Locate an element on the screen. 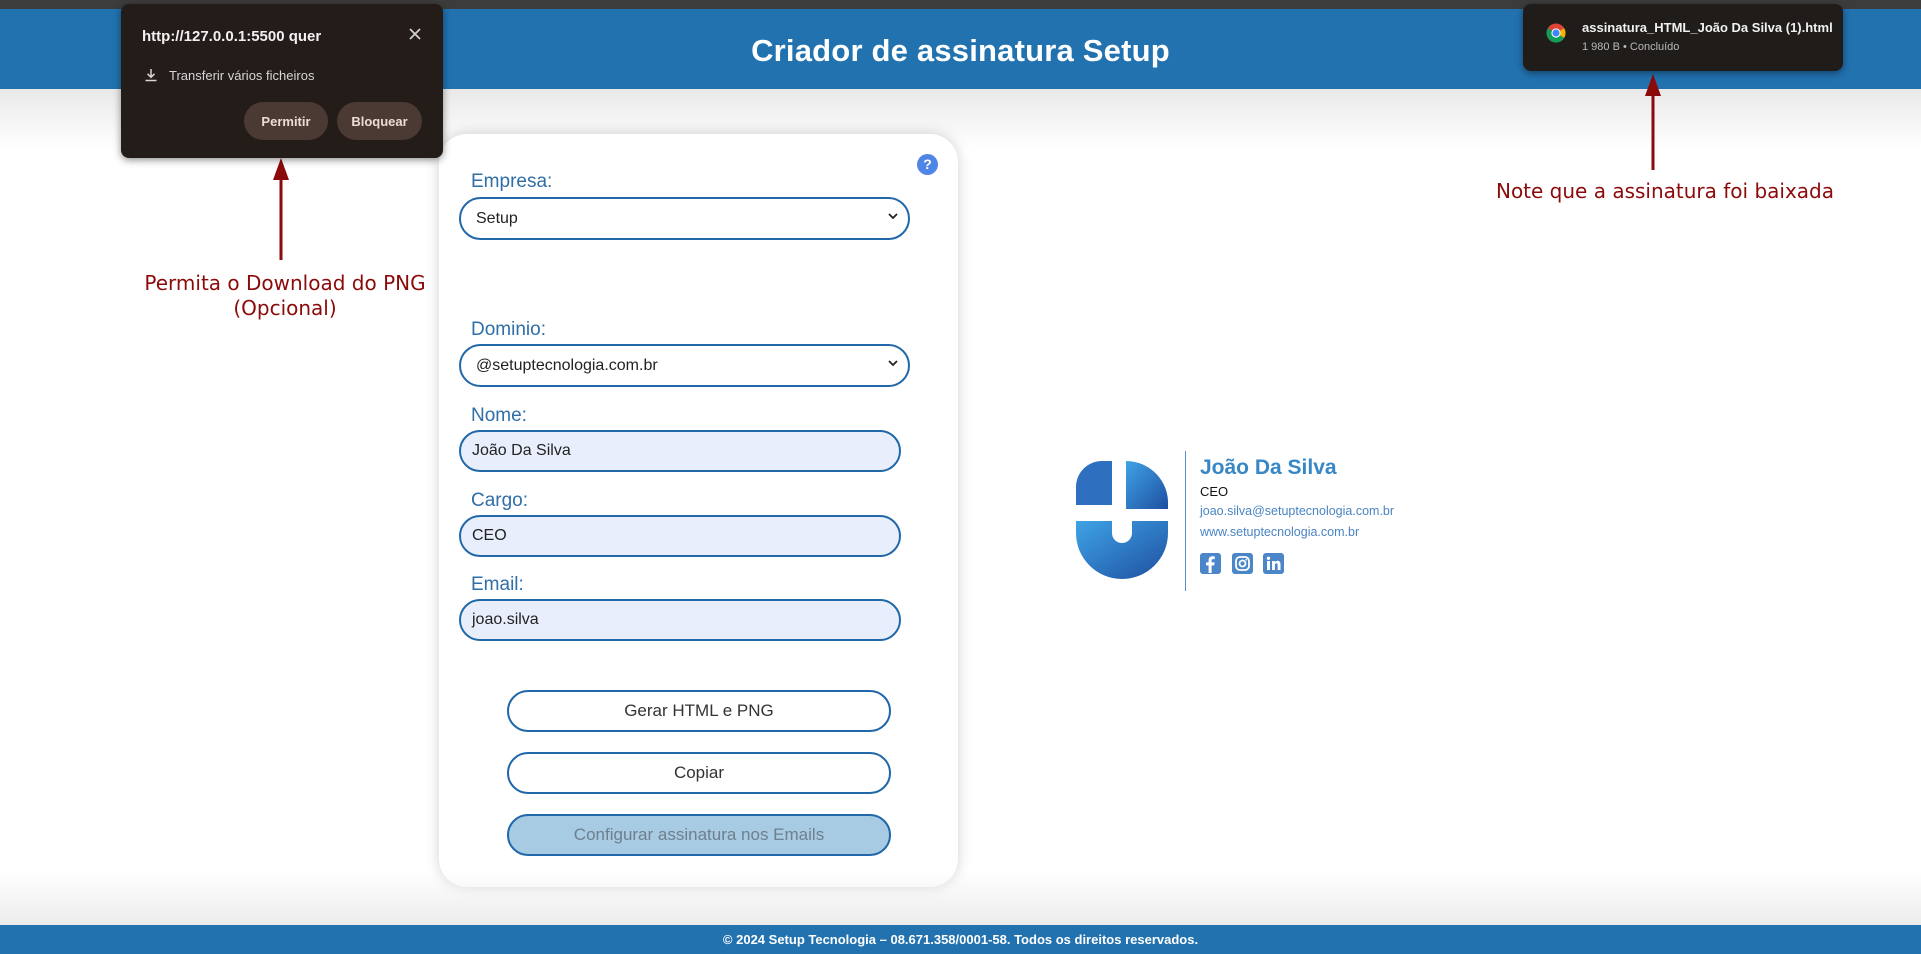 The height and width of the screenshot is (954, 1921). empresa-select-value: Setup is located at coordinates (497, 218).